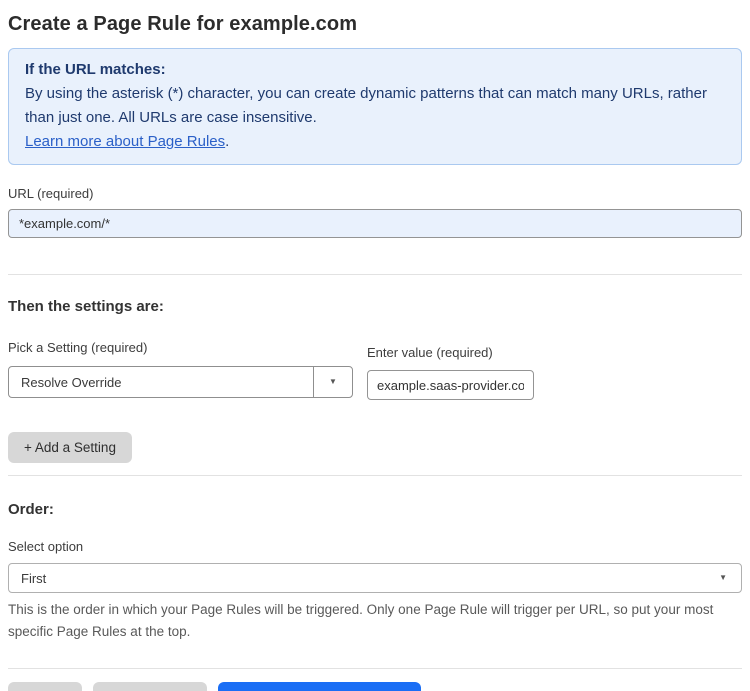 The width and height of the screenshot is (750, 691). What do you see at coordinates (71, 382) in the screenshot?
I see `setting-select-value: Resolve Override` at bounding box center [71, 382].